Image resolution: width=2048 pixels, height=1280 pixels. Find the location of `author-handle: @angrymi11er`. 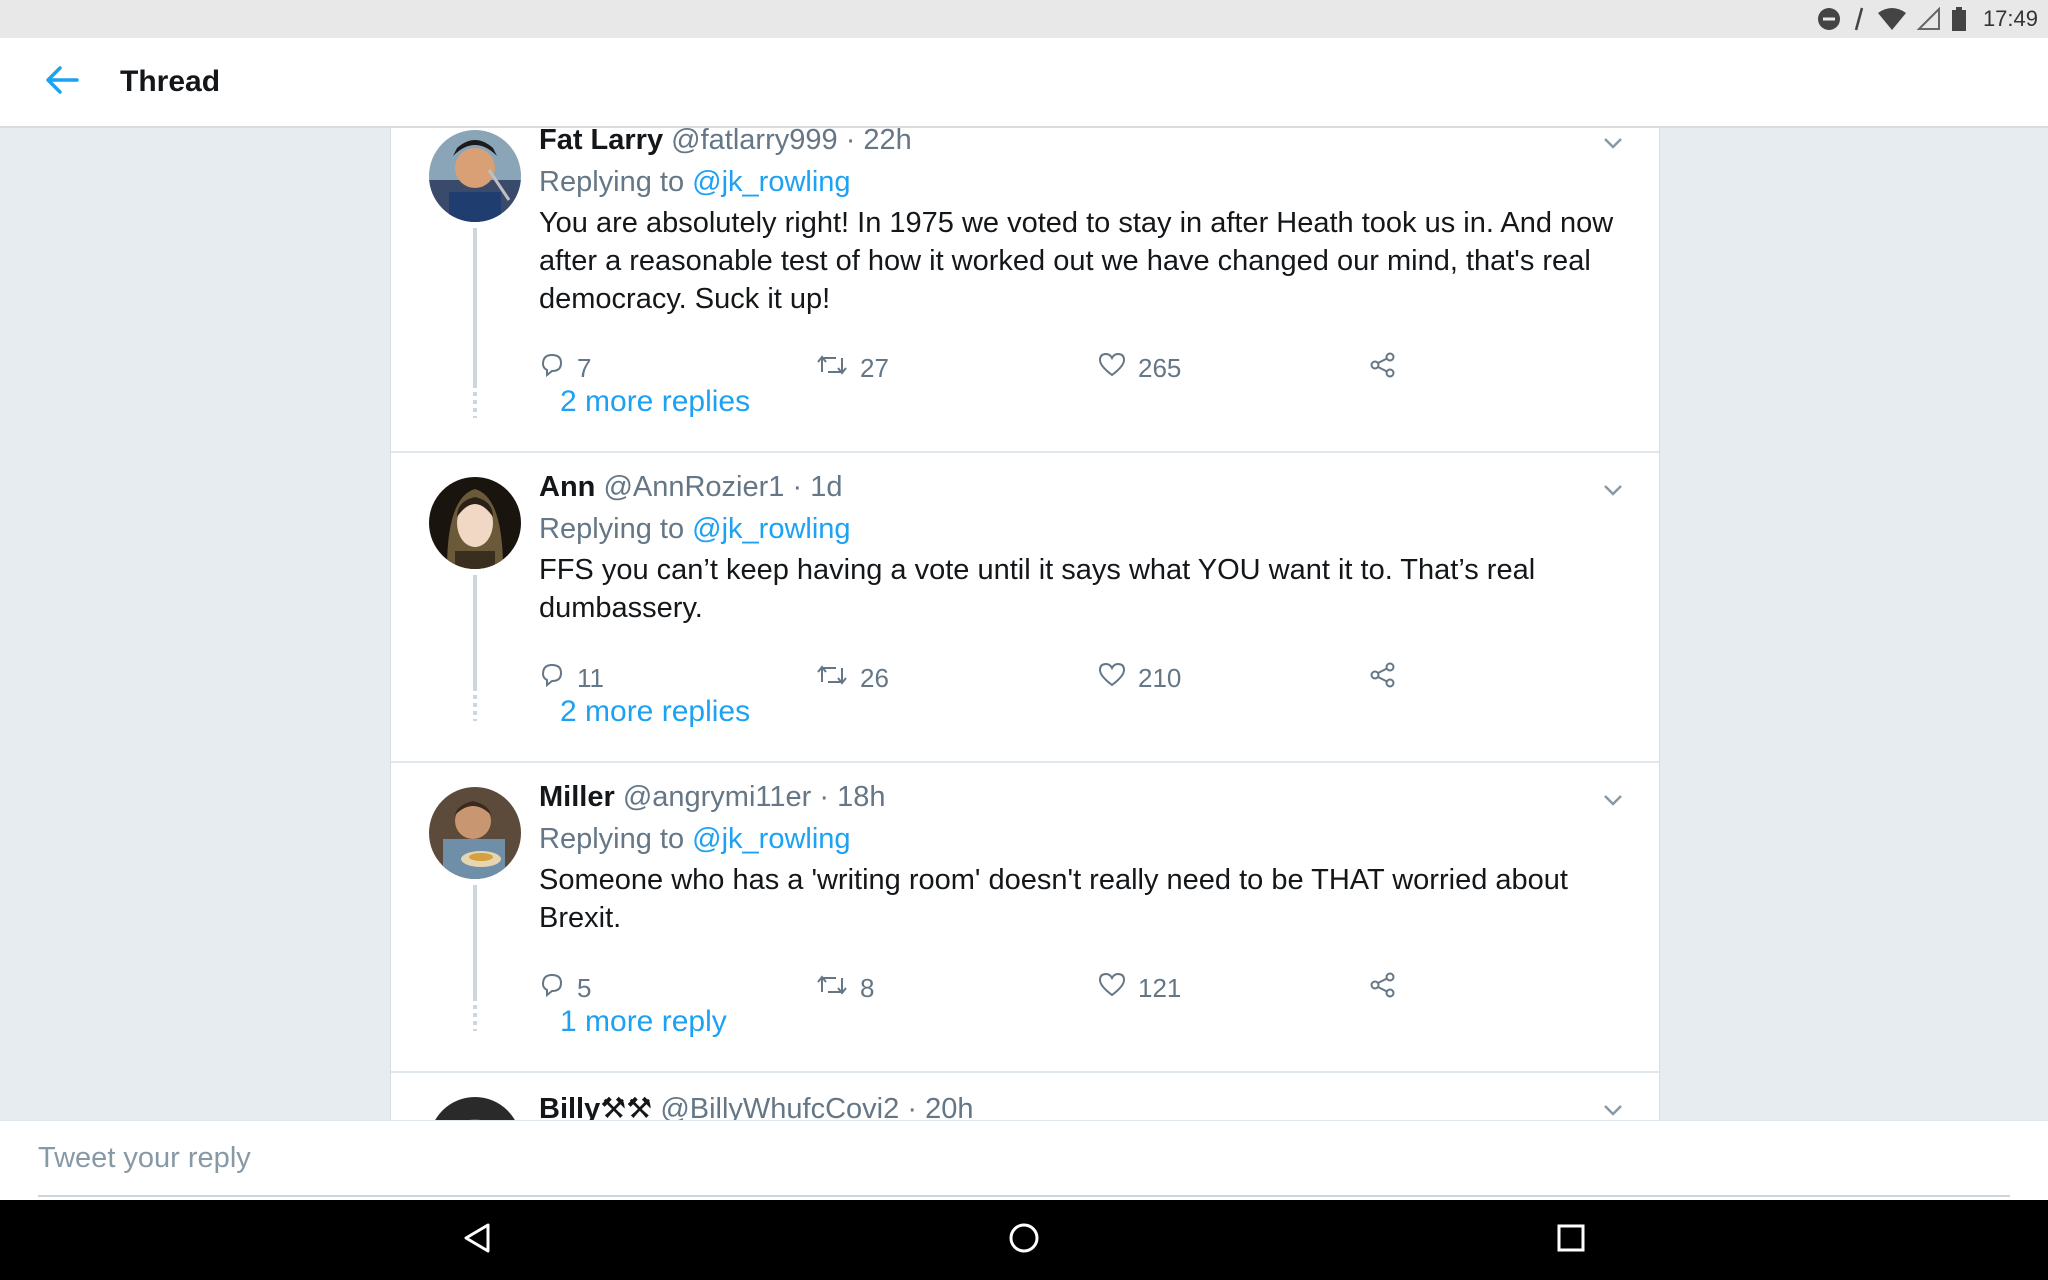

author-handle: @angrymi11er is located at coordinates (717, 797).